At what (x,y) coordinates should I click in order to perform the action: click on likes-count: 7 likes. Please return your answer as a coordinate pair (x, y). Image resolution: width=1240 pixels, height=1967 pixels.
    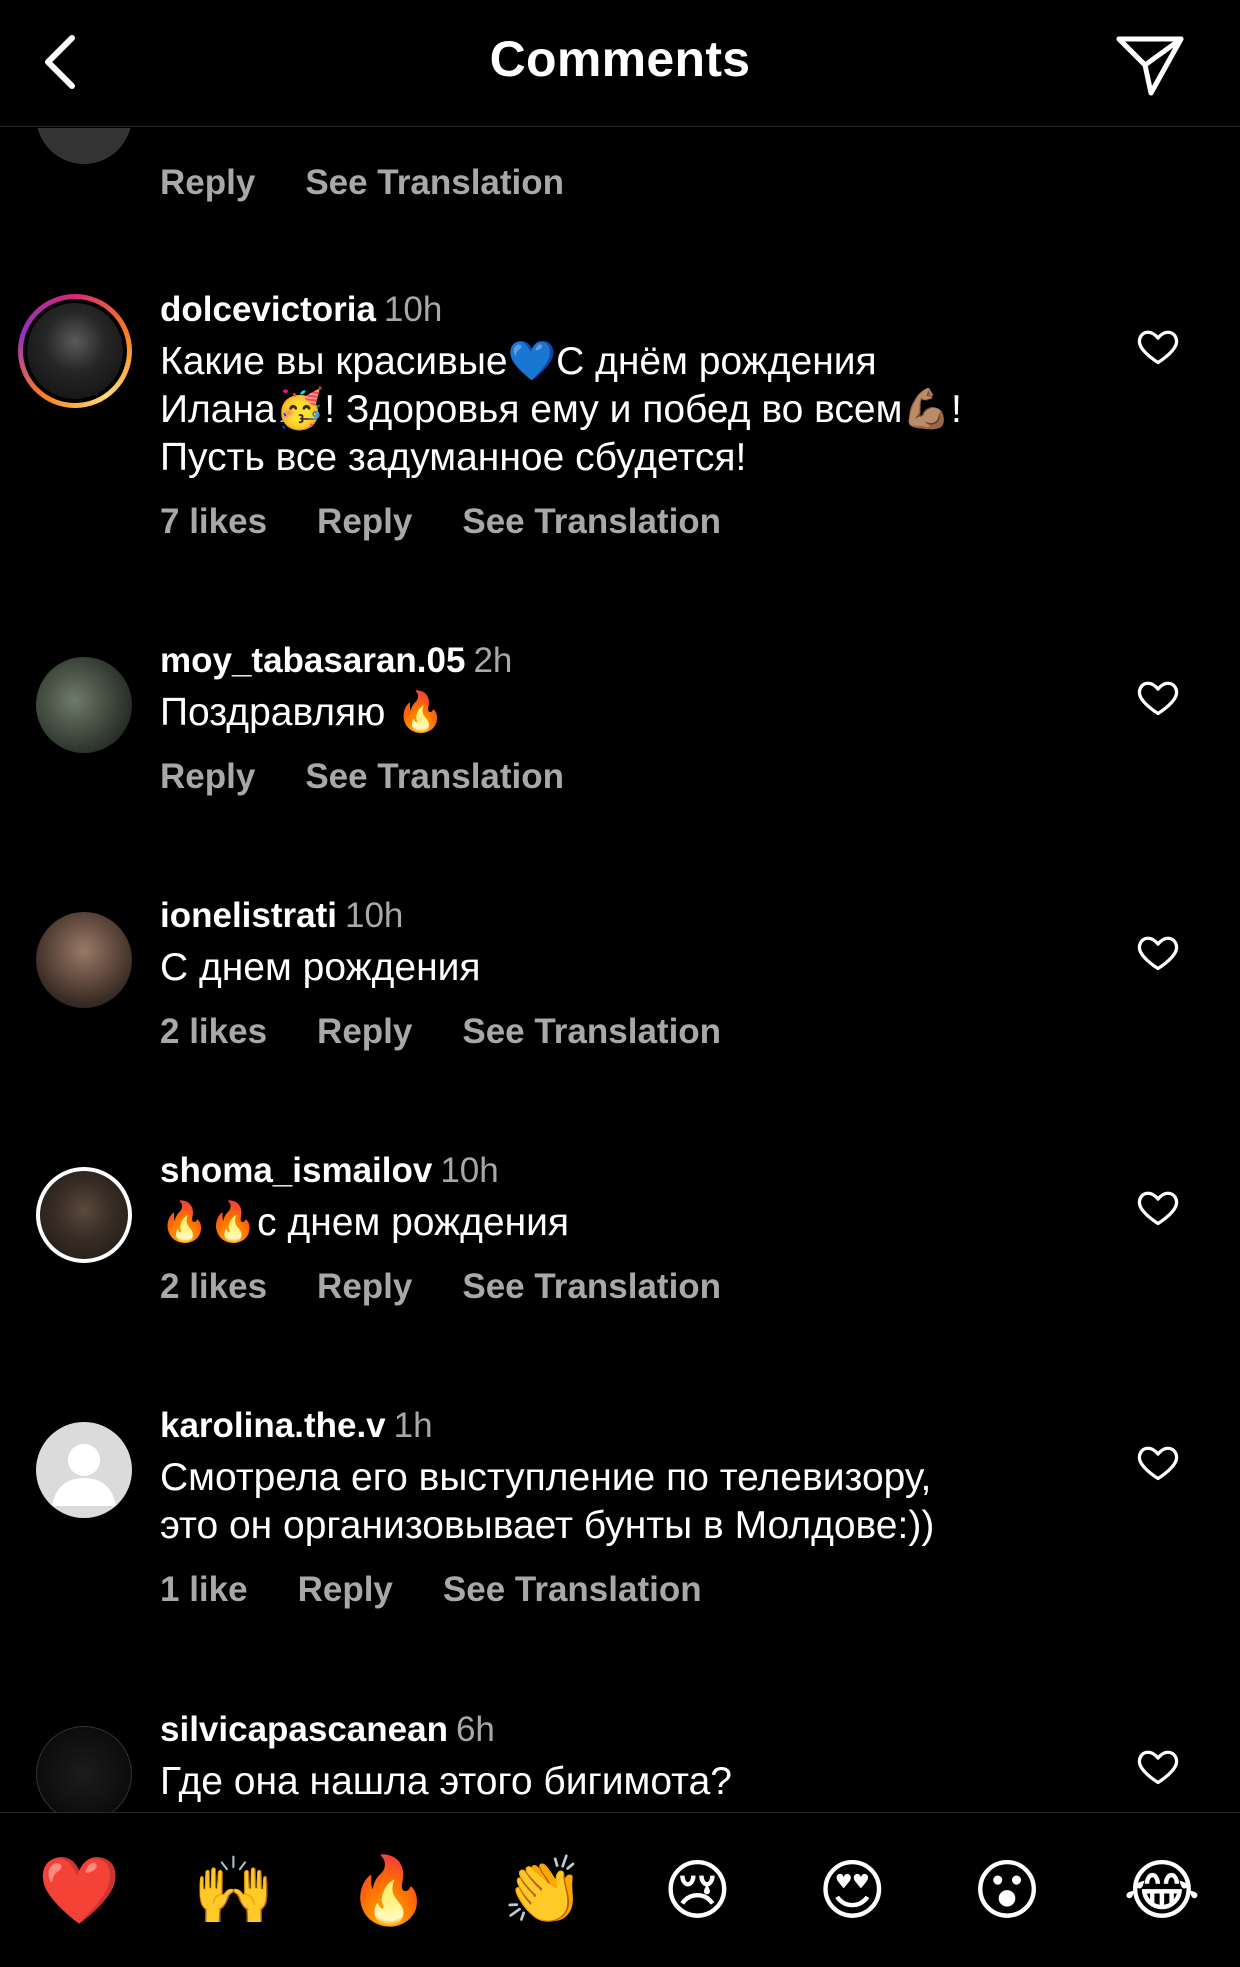
    Looking at the image, I should click on (213, 522).